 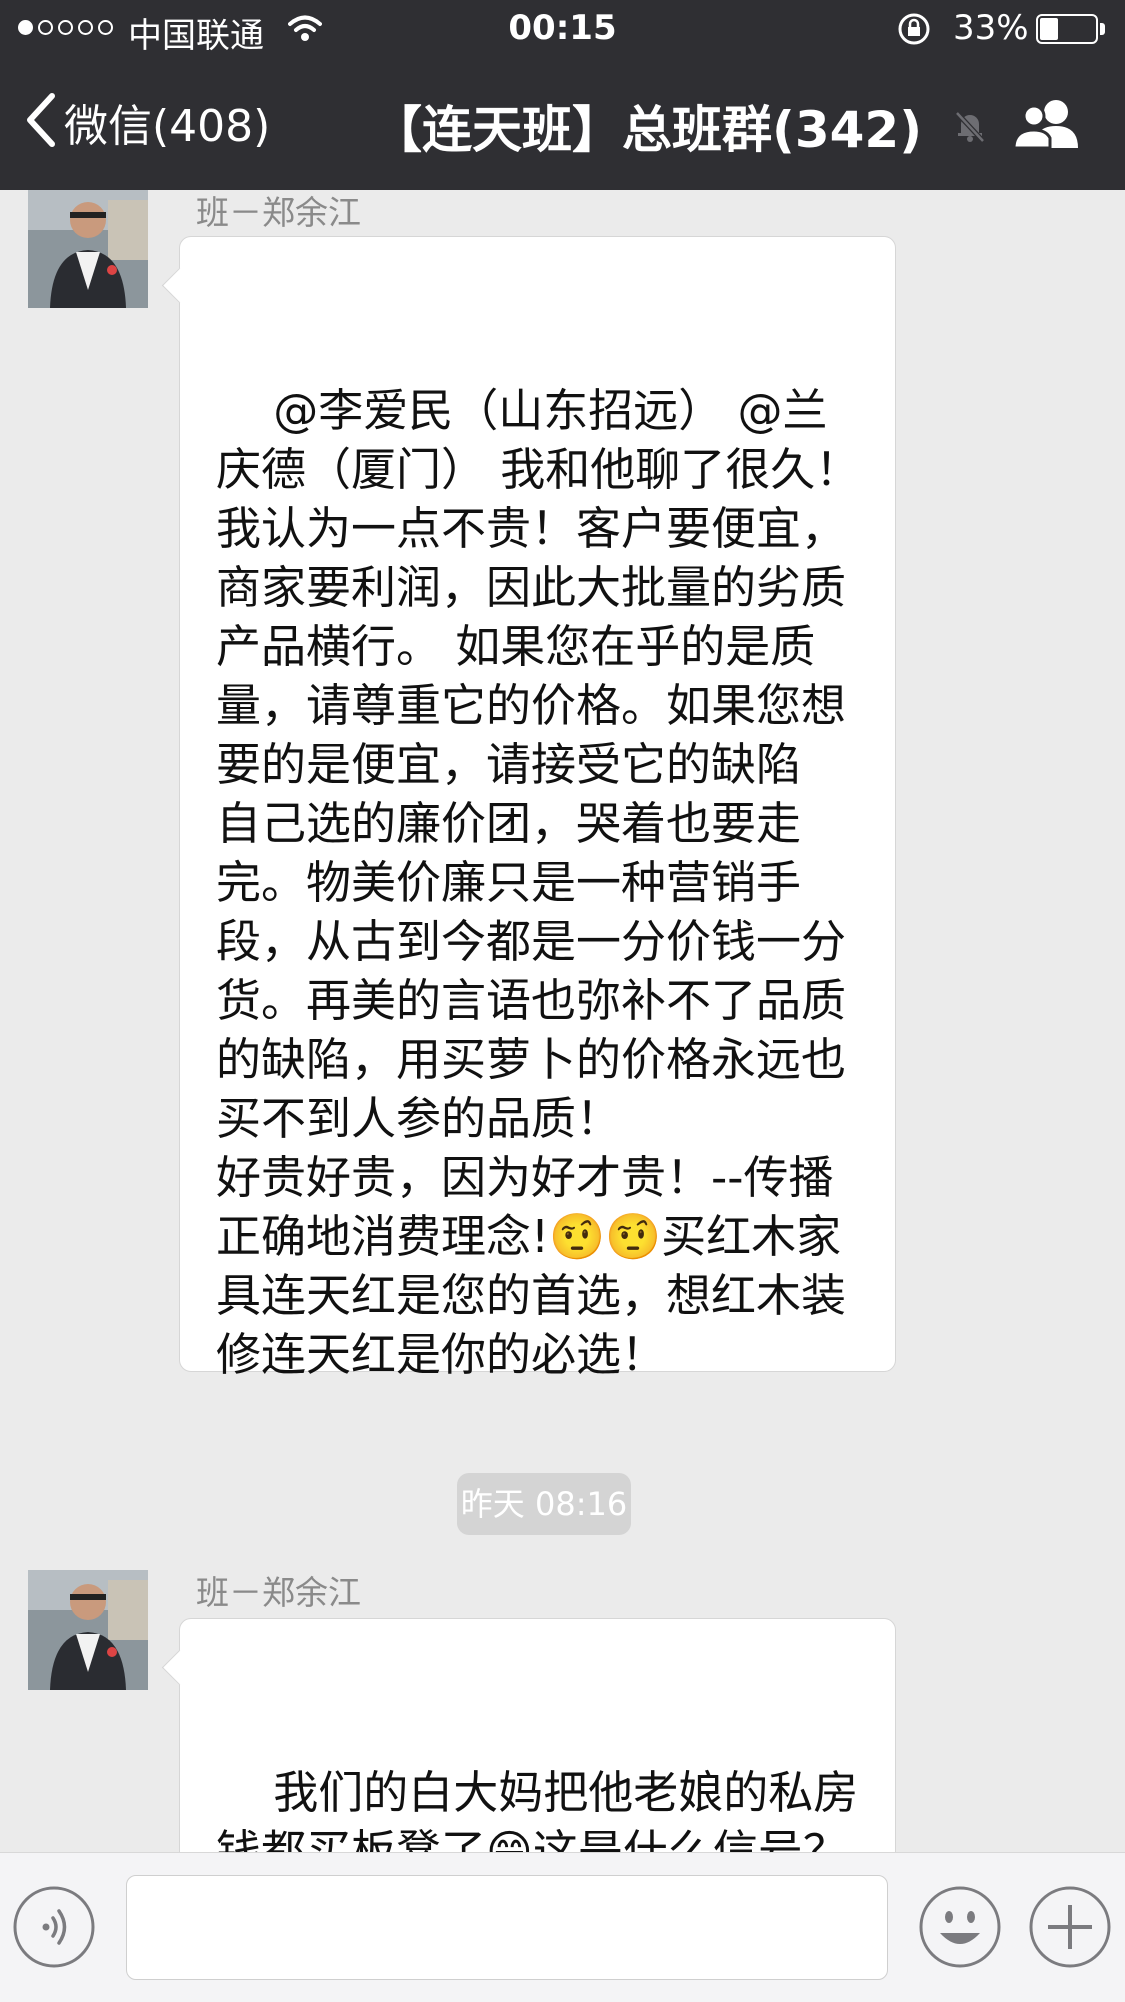 What do you see at coordinates (537, 1809) in the screenshot?
I see `message-text: 我们的白大妈把他老娘的私房钱都买板凳了😁这是什么信号？难道有什么内幕消息😁🤔 🤔` at bounding box center [537, 1809].